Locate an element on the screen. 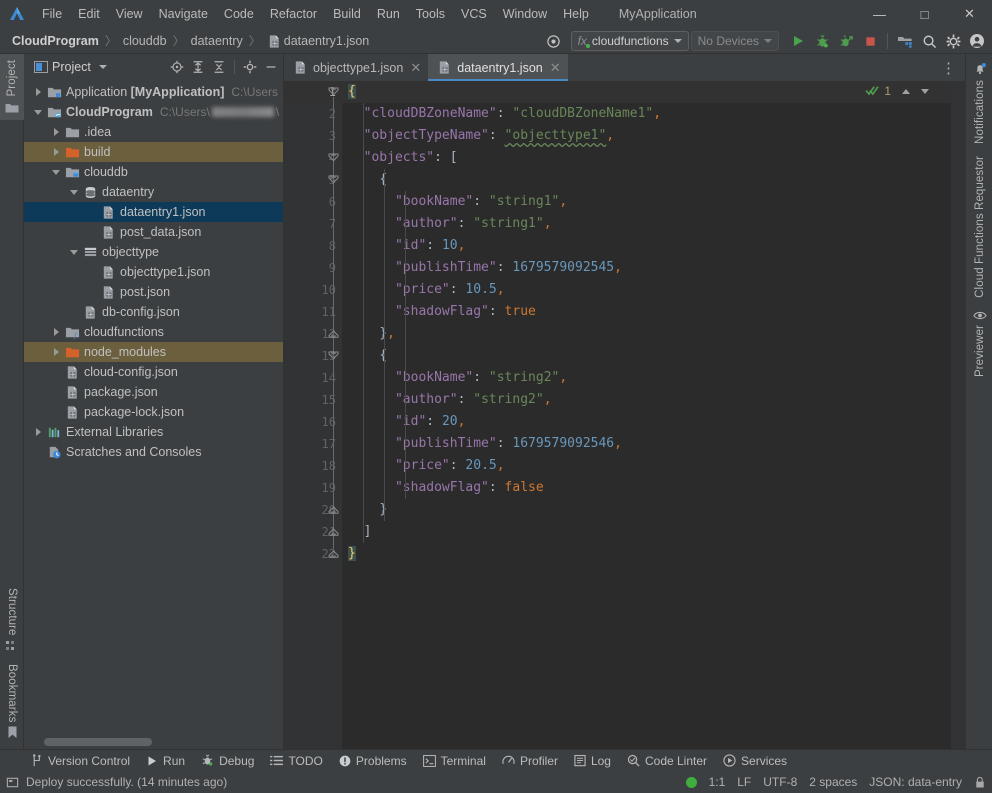 The image size is (992, 793). tree-node-objecttype1-json: objecttype1.json is located at coordinates (153, 272).